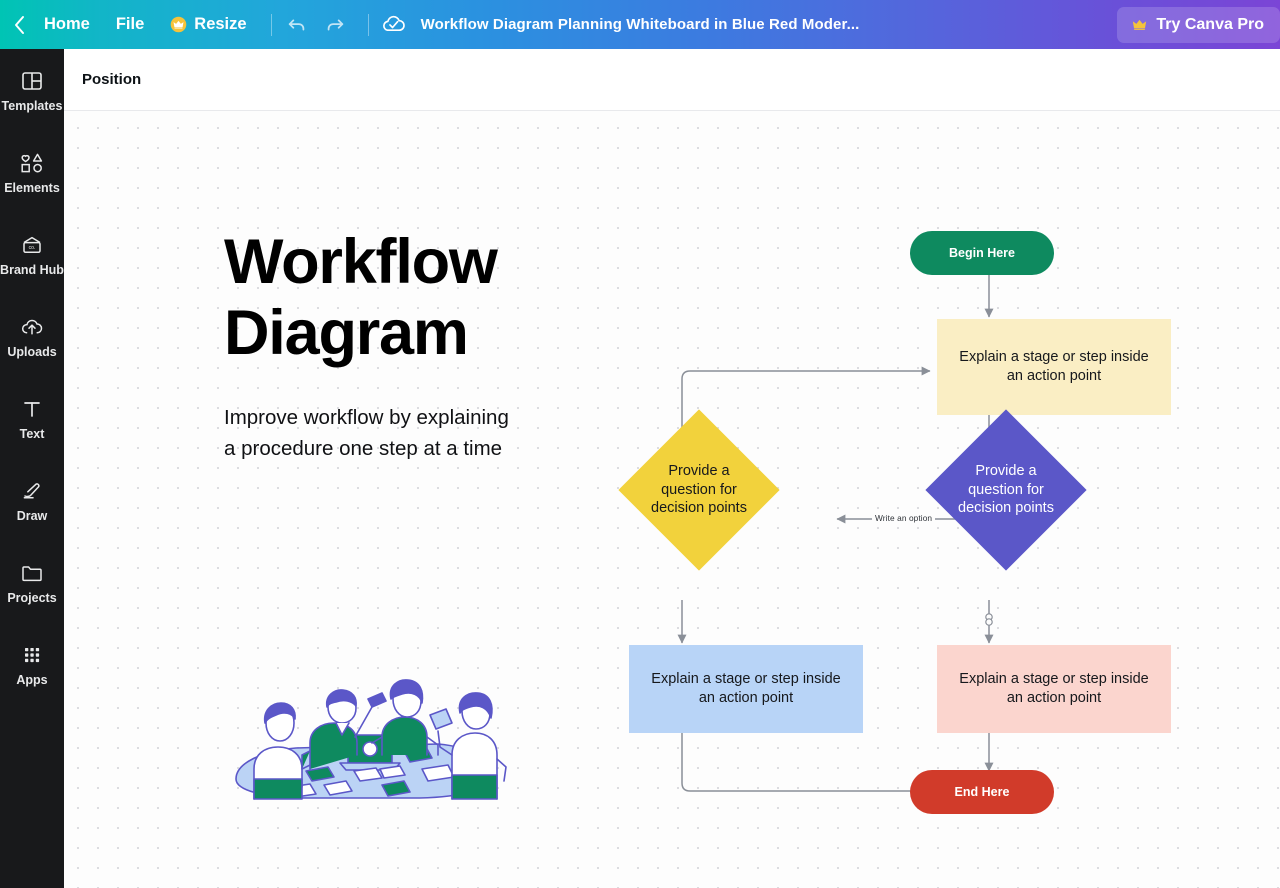 This screenshot has height=888, width=1280. What do you see at coordinates (32, 351) in the screenshot?
I see `sidebar-item-label: Uploads` at bounding box center [32, 351].